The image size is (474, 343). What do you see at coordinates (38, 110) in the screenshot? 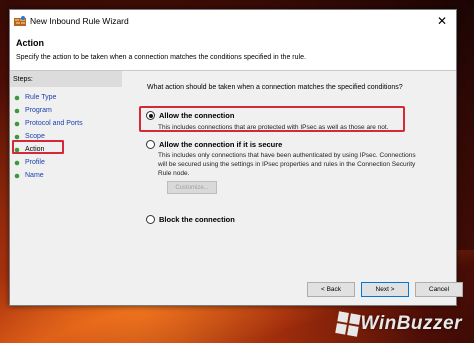
I see `step-label: Program` at bounding box center [38, 110].